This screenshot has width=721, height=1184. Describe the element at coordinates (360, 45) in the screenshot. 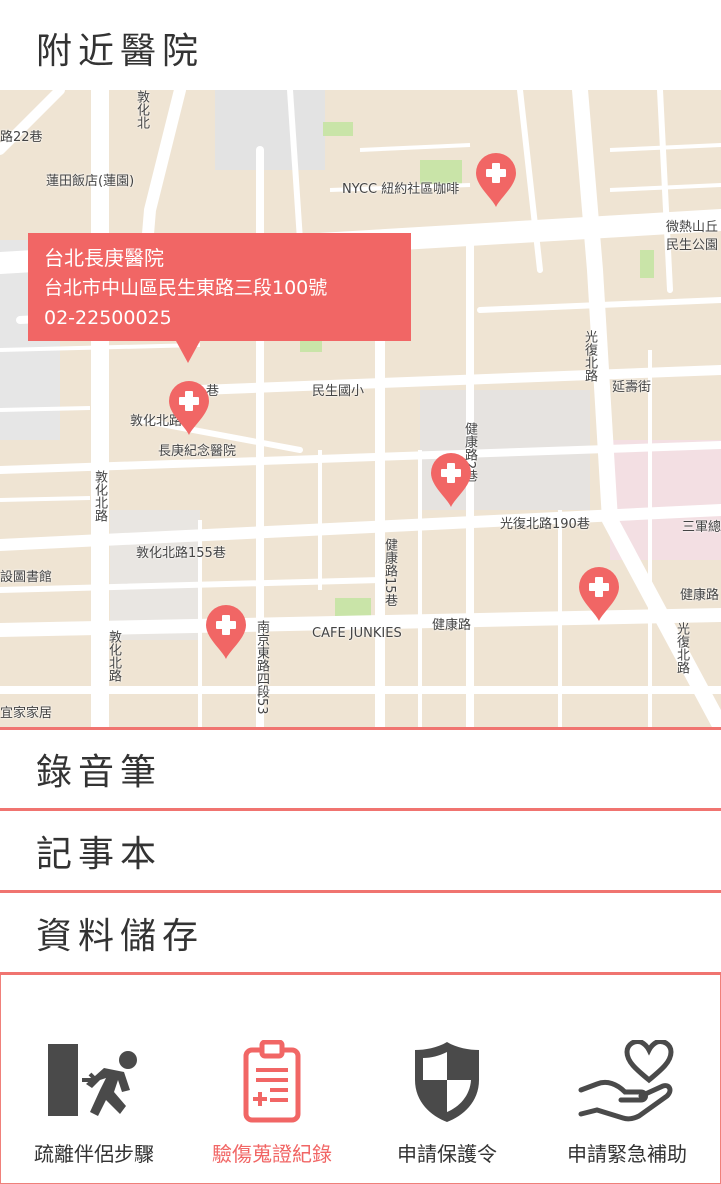

I see `page-header: 附近醫院` at that location.